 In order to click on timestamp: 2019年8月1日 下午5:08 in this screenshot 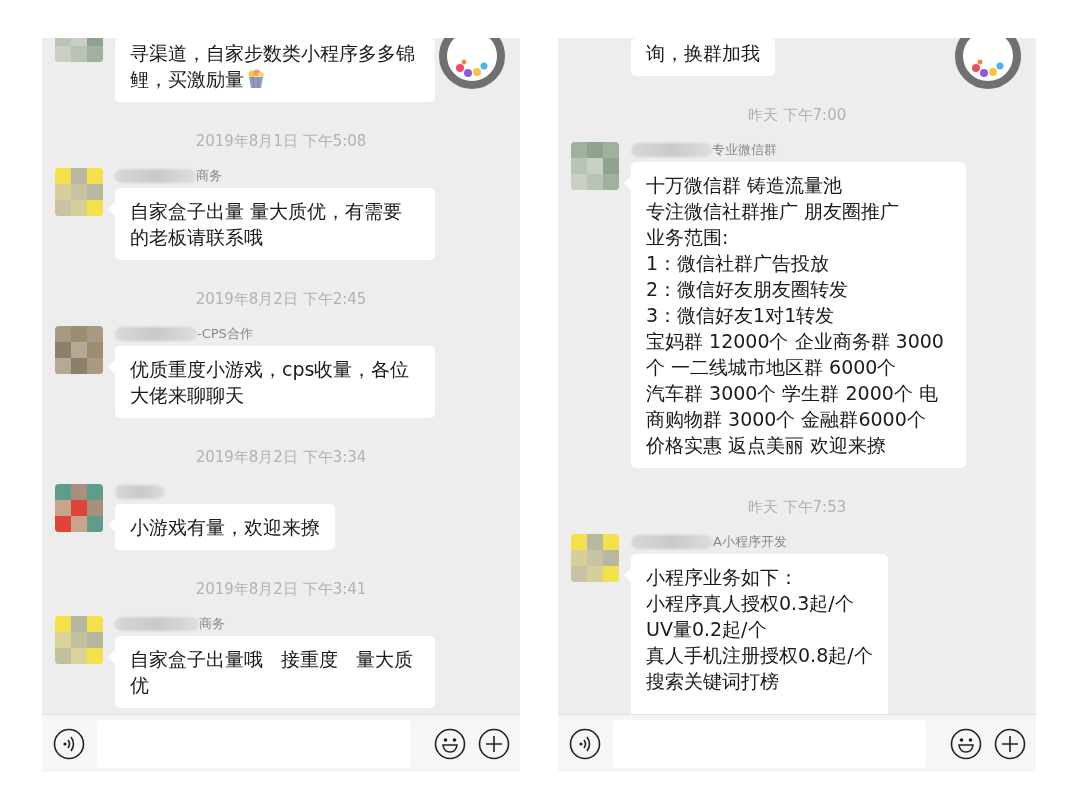, I will do `click(281, 141)`.